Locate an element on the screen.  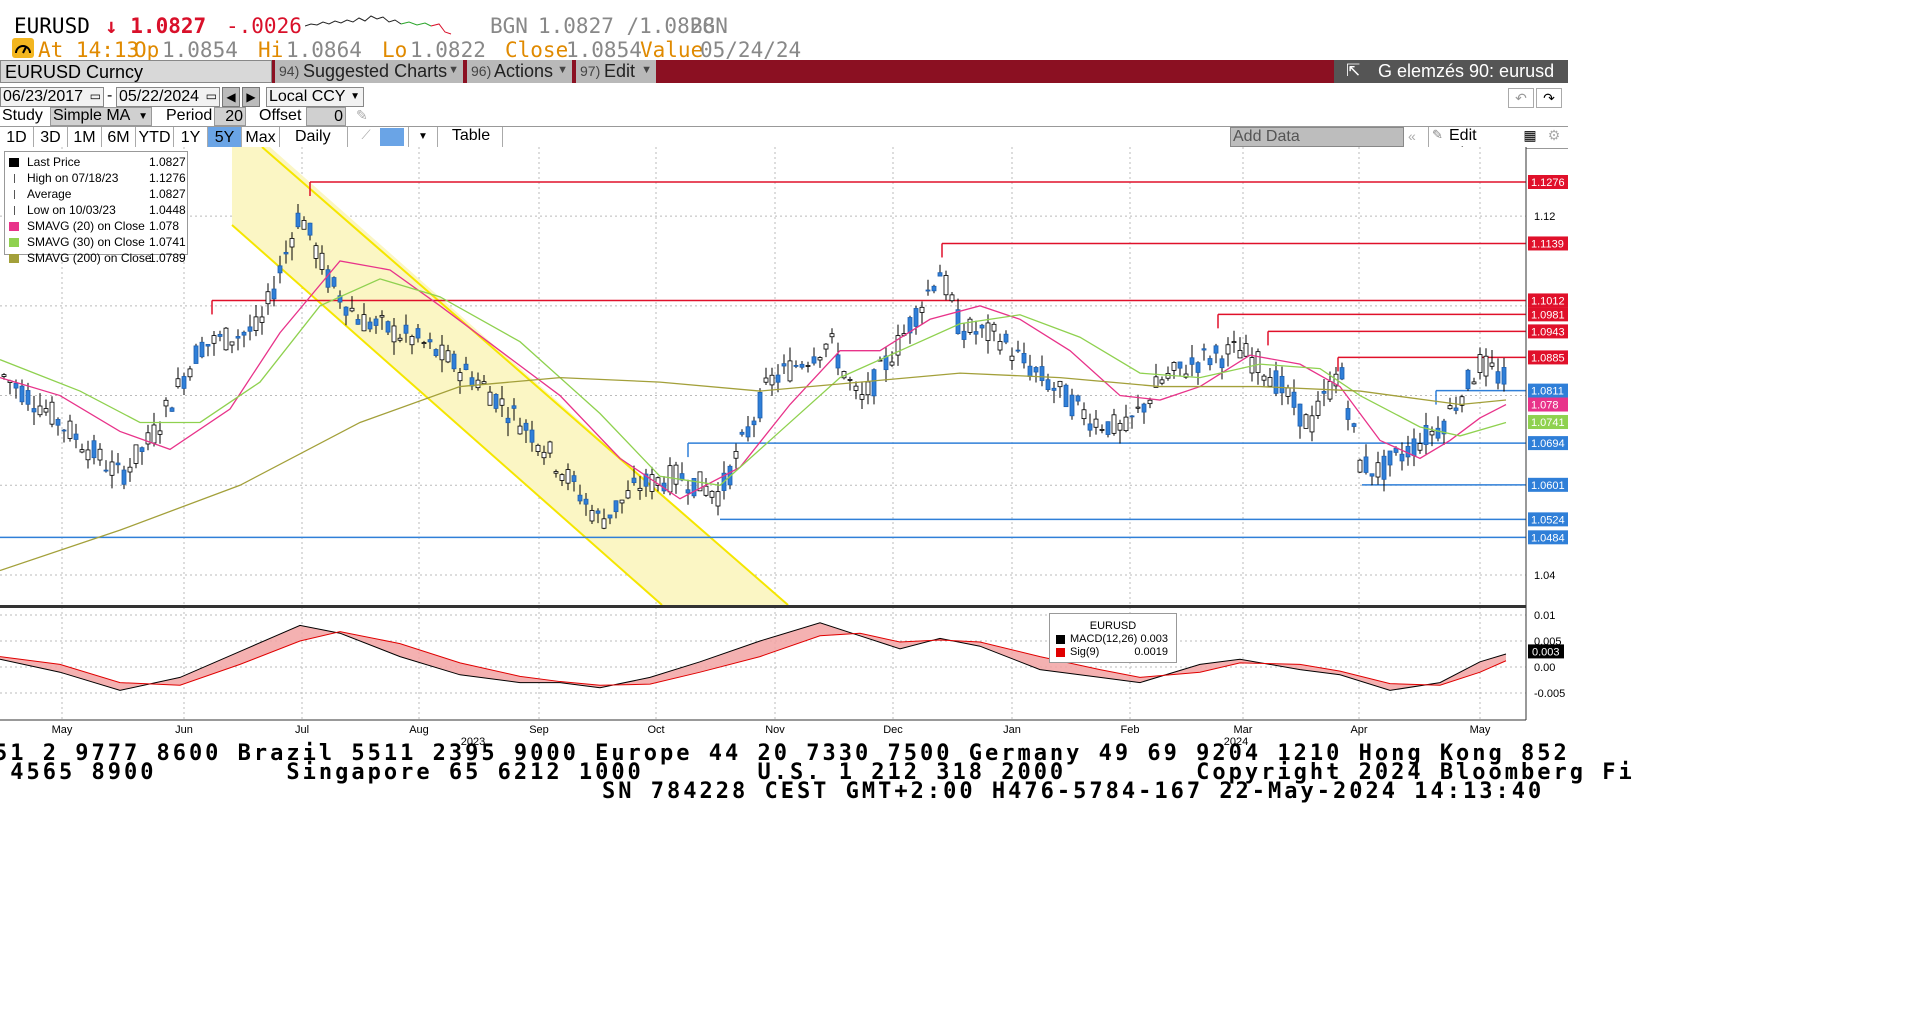
month-label: Jul is located at coordinates (302, 730).